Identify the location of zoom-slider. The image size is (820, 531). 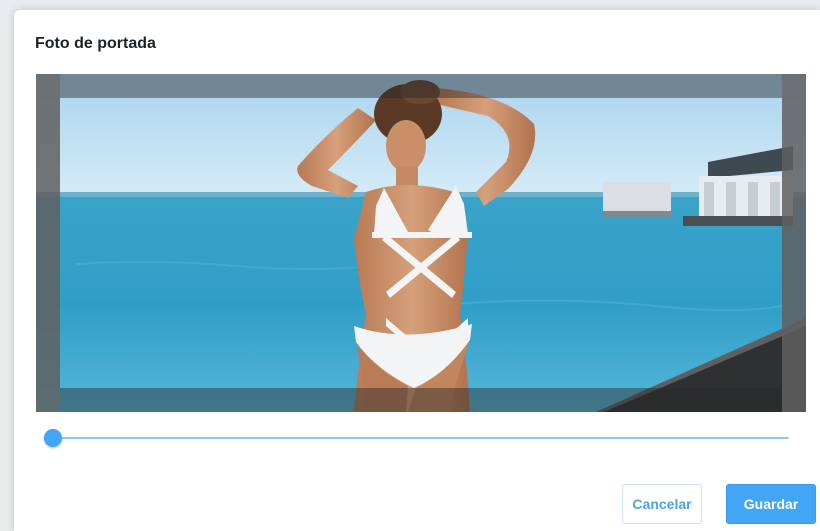
(416, 438).